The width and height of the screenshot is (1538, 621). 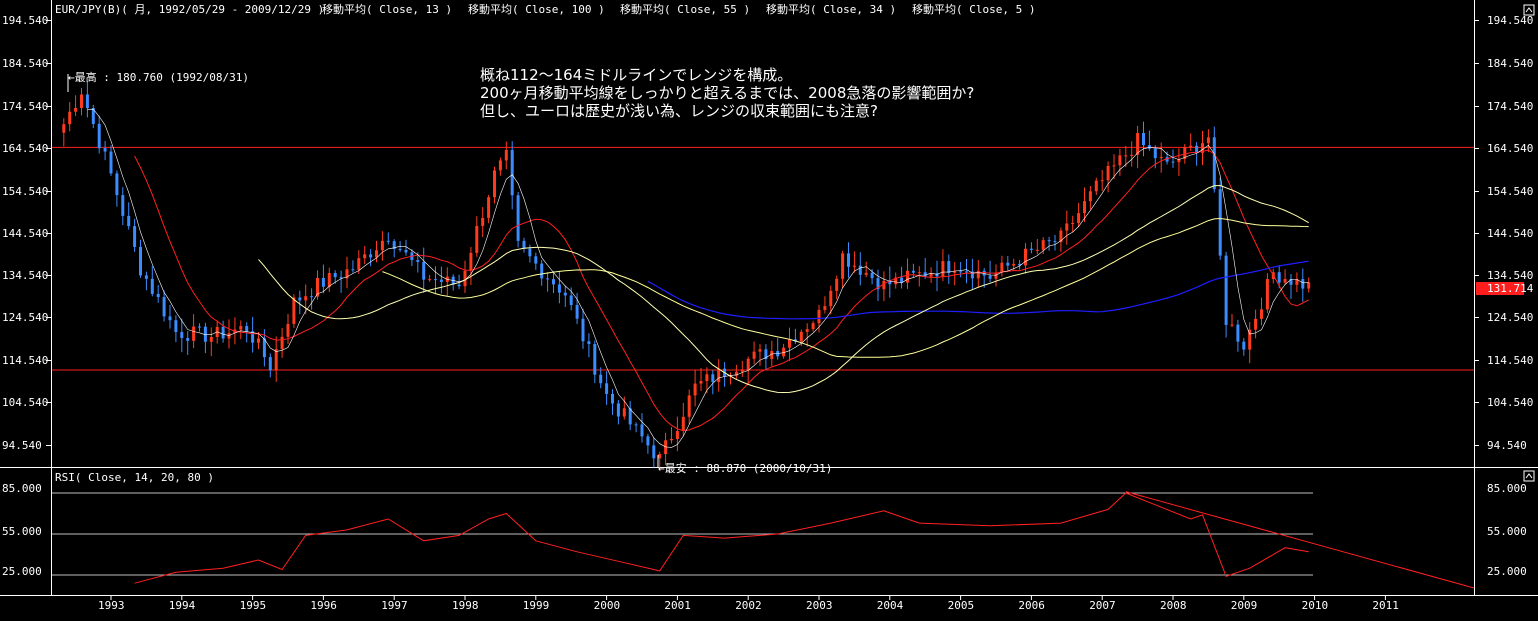 I want to click on year-tick-label: 2001, so click(x=677, y=605).